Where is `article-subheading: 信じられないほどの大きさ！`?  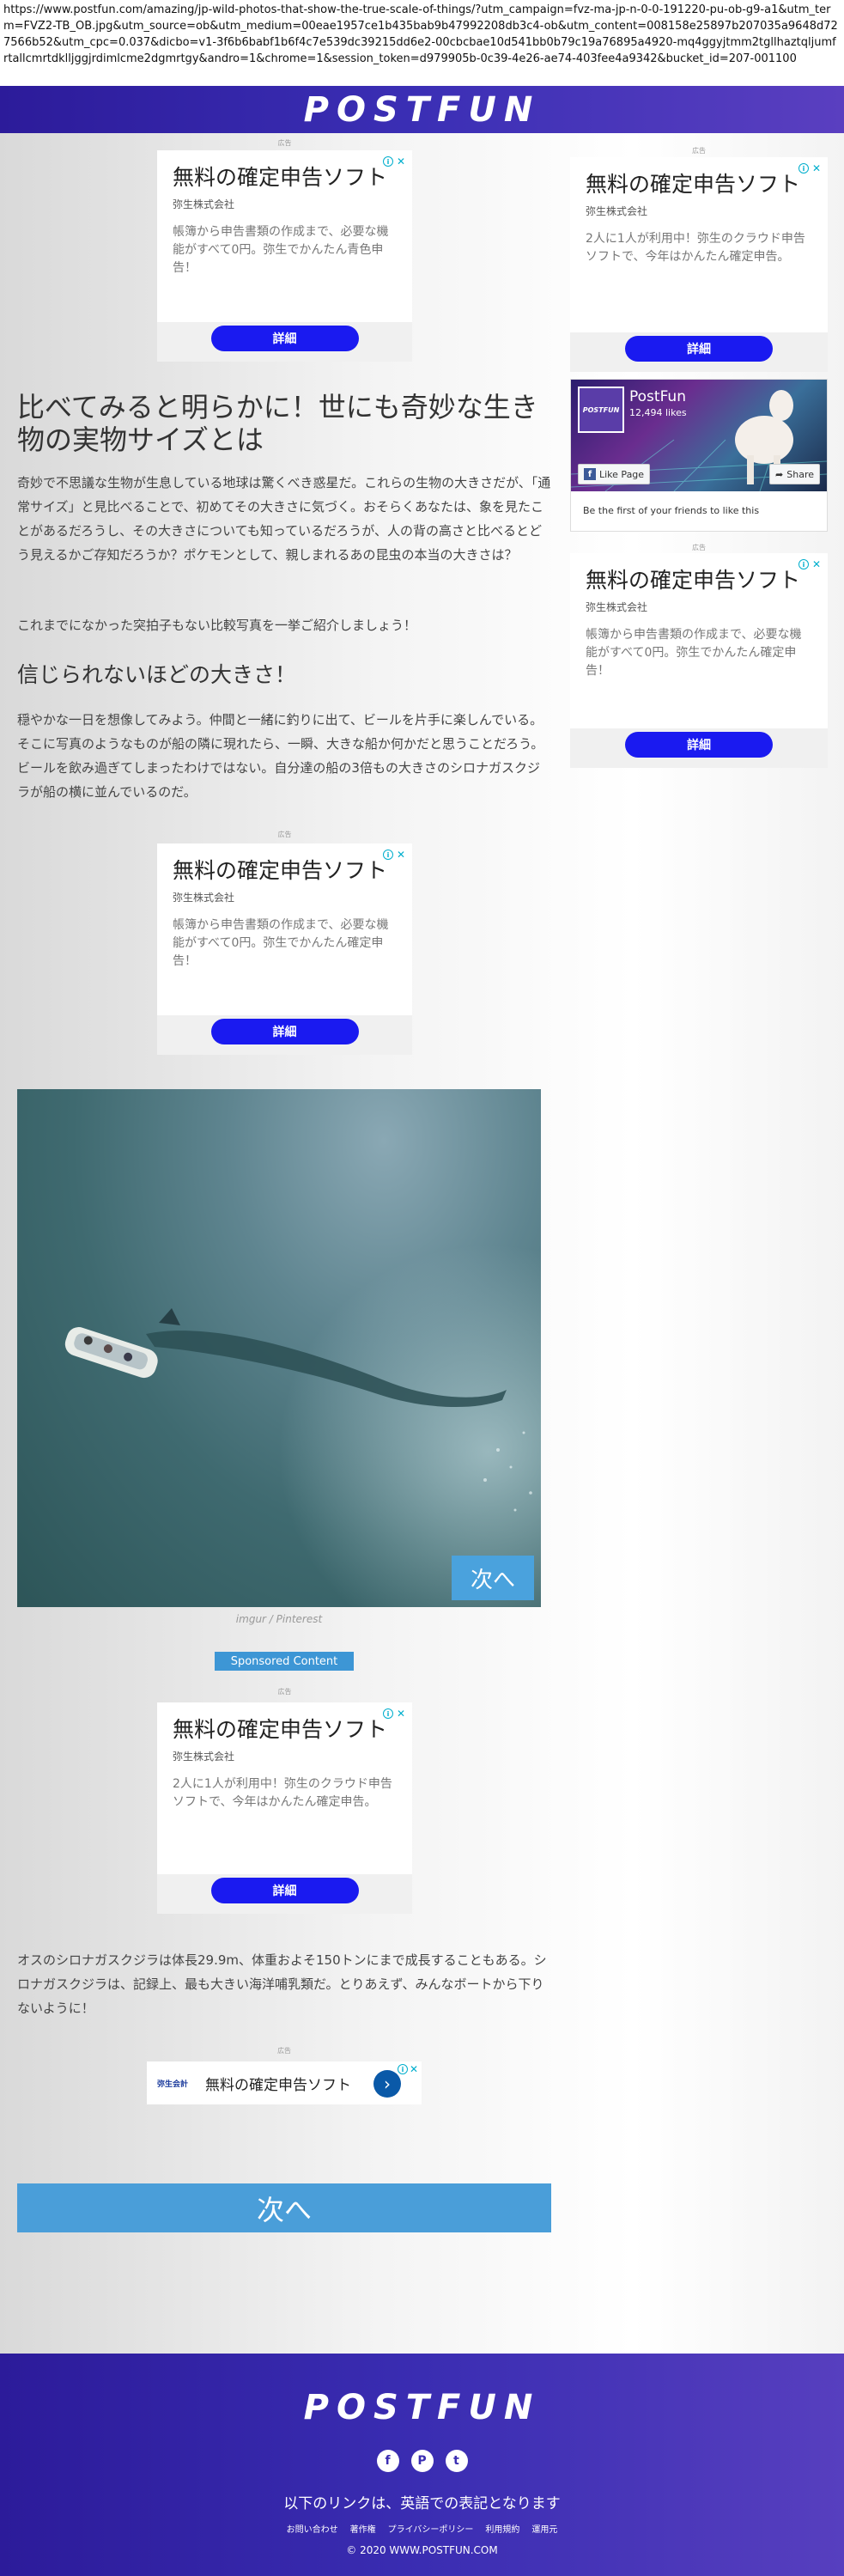
article-subheading: 信じられないほどの大きさ！ is located at coordinates (157, 674).